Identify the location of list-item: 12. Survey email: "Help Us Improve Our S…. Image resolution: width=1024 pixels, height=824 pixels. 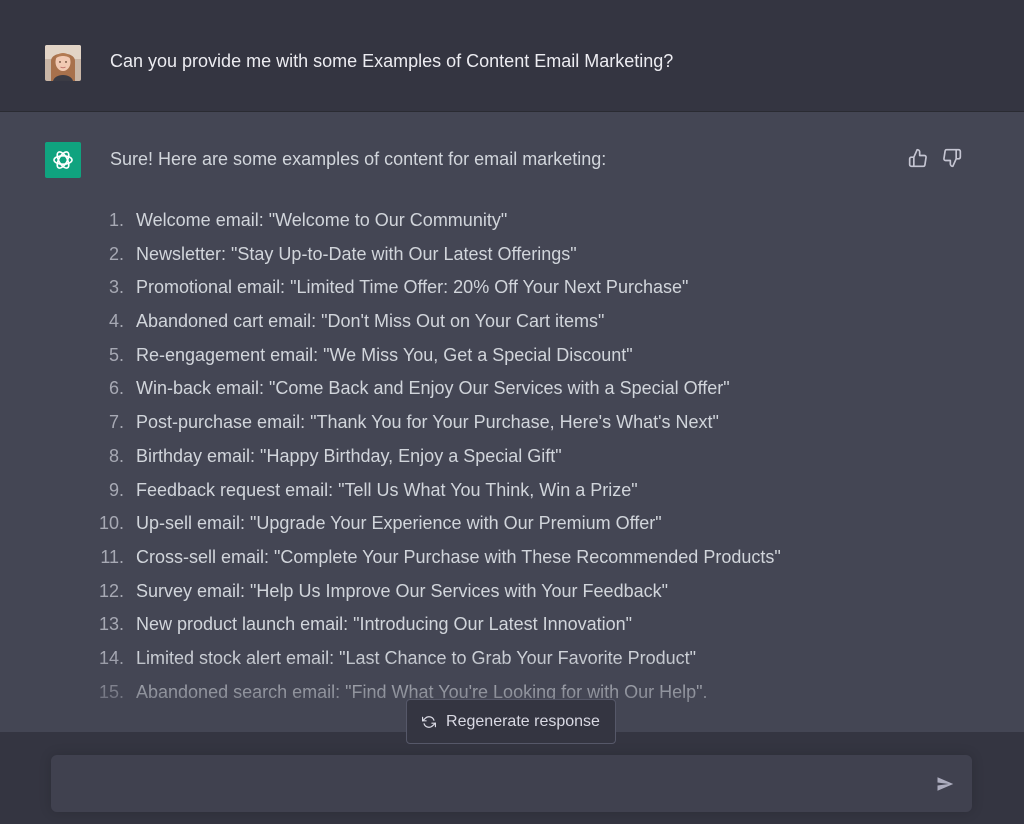
(512, 592).